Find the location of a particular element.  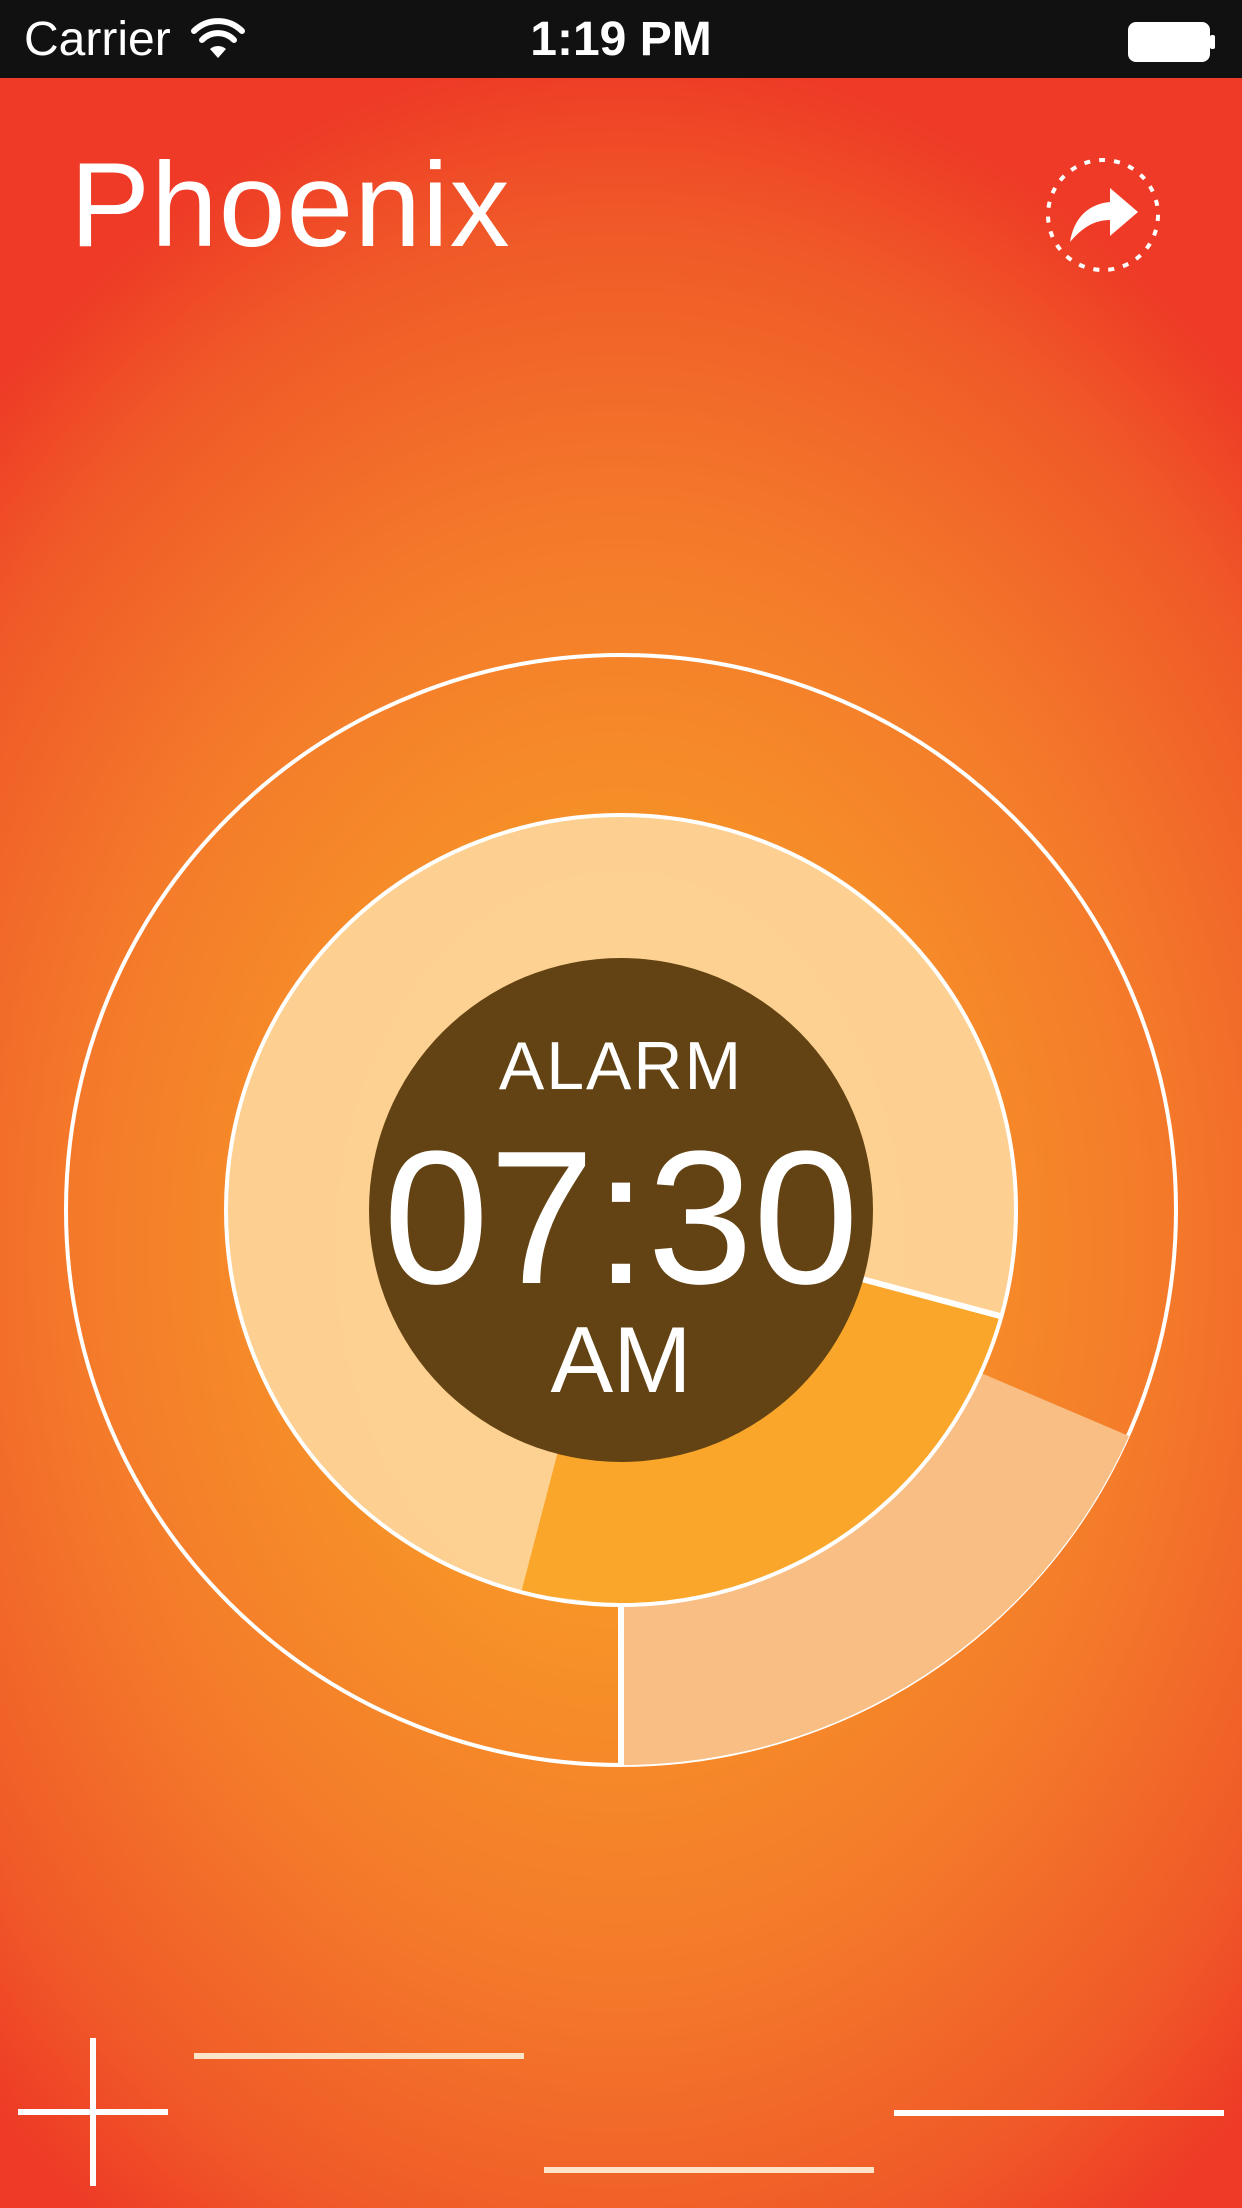

bottom-toolbar is located at coordinates (621, 2112).